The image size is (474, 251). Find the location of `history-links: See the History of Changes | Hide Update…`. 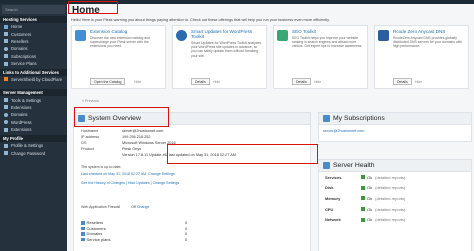

history-links: See the History of Changes | Hide Update… is located at coordinates (130, 183).